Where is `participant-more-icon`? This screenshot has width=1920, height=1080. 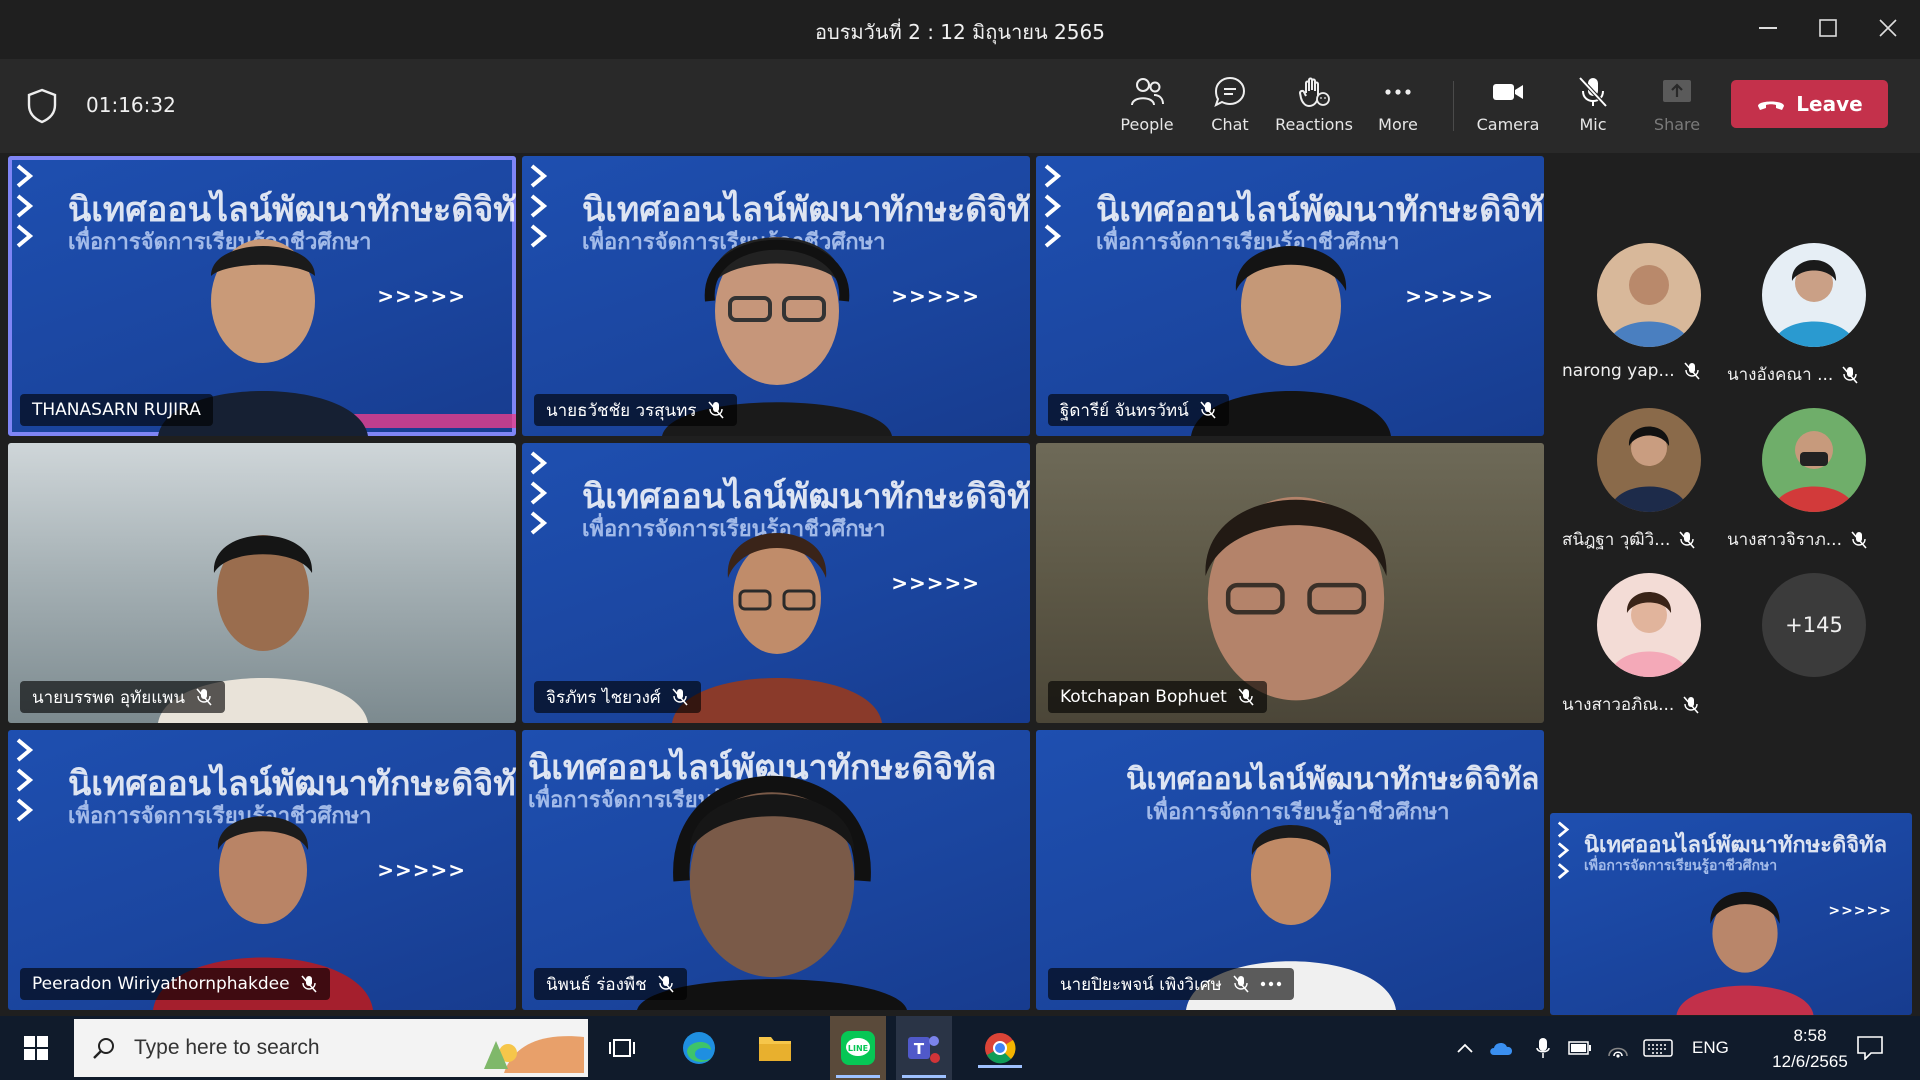 participant-more-icon is located at coordinates (1271, 984).